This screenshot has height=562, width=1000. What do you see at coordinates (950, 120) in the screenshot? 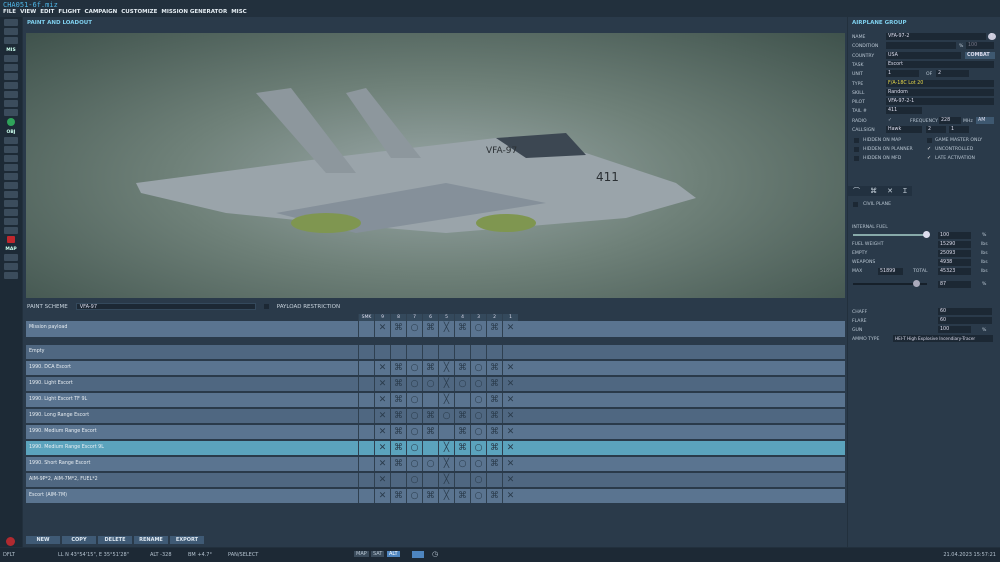
I see `frequency-input: 228` at bounding box center [950, 120].